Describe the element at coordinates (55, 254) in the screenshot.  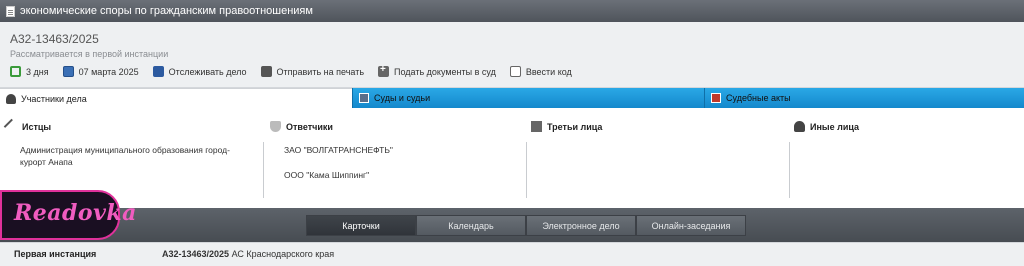
I see `instance-label: Первая инстанция` at that location.